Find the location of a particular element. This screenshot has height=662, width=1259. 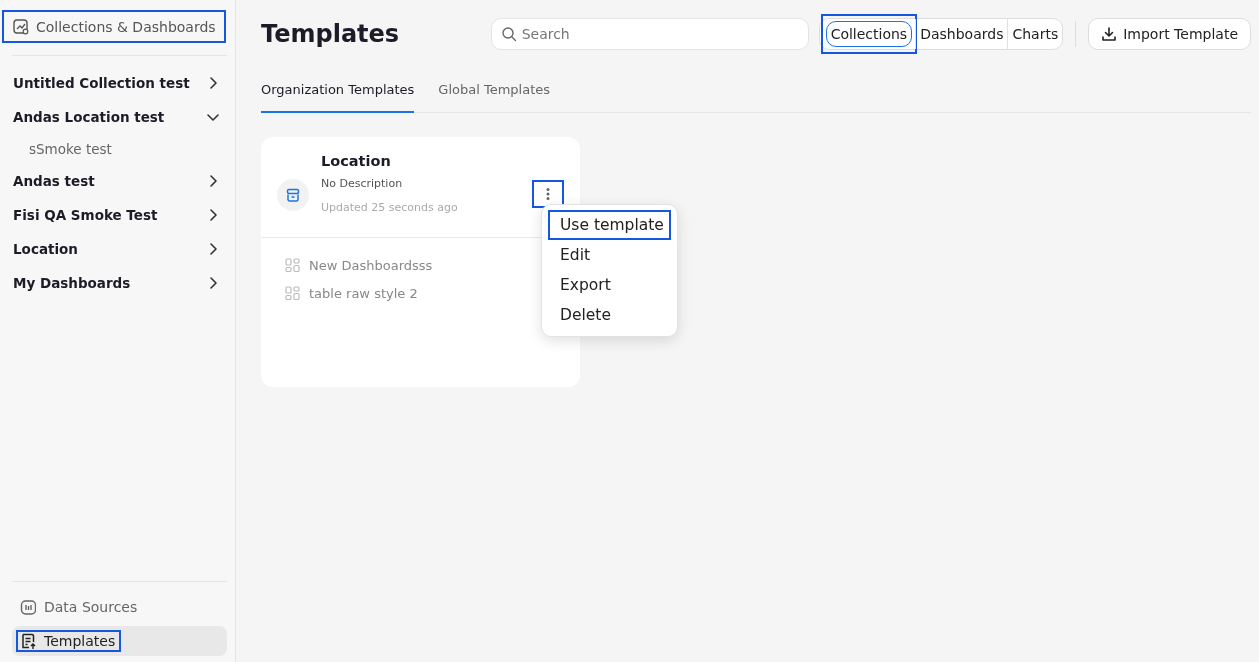

tab: Organization Templates is located at coordinates (338, 94).